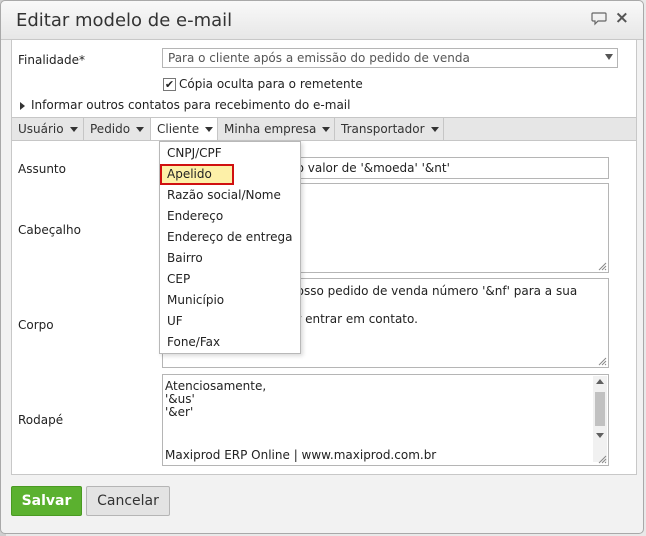 The height and width of the screenshot is (536, 646). Describe the element at coordinates (230, 195) in the screenshot. I see `menu-item-razao-social: Razão social/Nome` at that location.